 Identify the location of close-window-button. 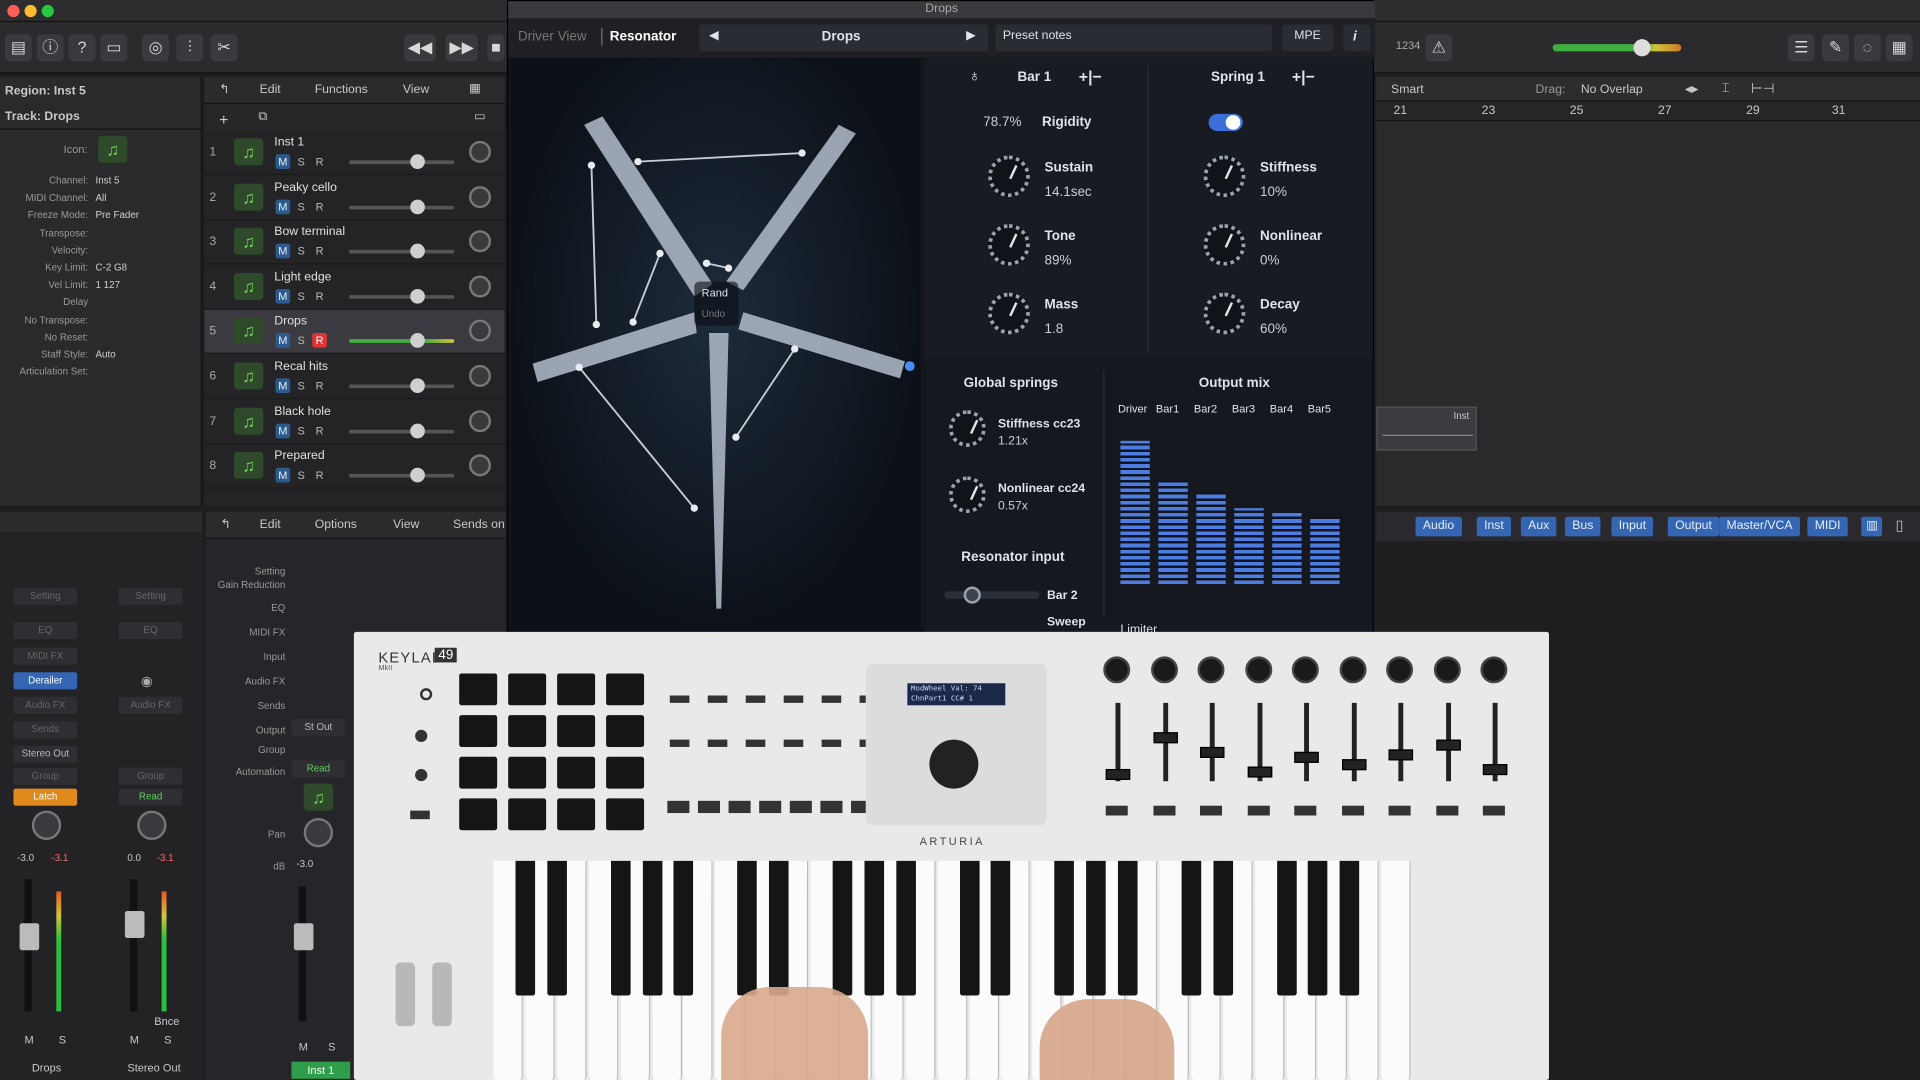
(13, 11).